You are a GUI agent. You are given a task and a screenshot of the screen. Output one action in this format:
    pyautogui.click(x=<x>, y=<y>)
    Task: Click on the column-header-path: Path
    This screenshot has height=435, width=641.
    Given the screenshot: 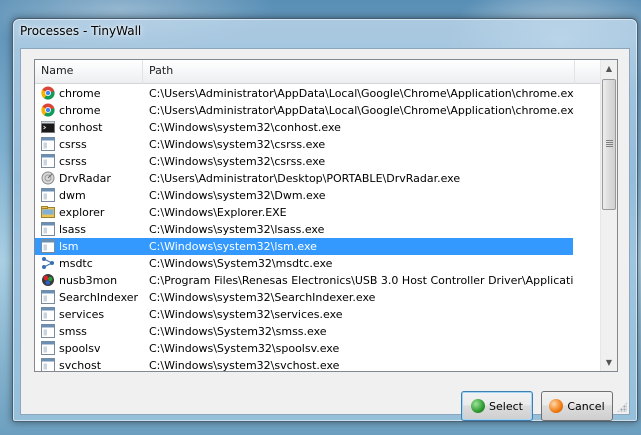 What is the action you would take?
    pyautogui.click(x=359, y=72)
    